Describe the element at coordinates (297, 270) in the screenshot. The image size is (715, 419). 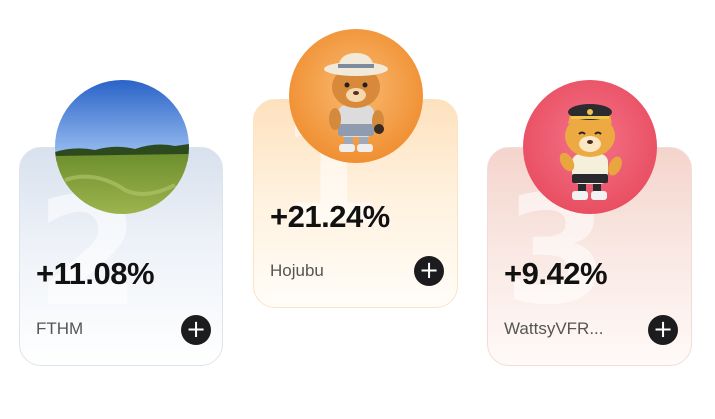
I see `user-name: Hojubu` at that location.